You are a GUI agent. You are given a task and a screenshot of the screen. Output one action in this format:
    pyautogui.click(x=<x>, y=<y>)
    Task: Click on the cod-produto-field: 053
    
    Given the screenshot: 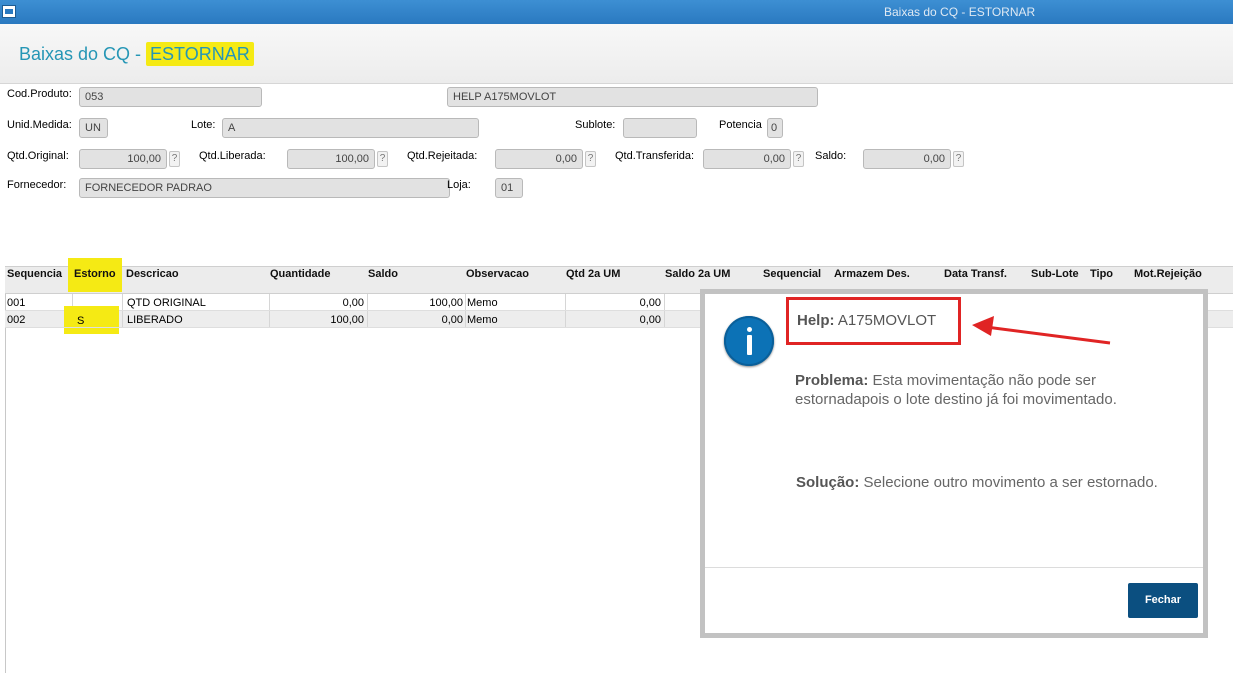 What is the action you would take?
    pyautogui.click(x=170, y=97)
    